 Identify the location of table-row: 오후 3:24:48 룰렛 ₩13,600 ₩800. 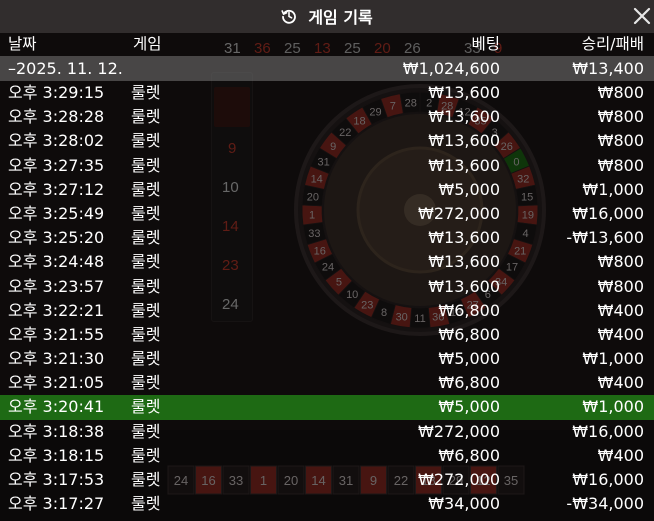
(327, 262).